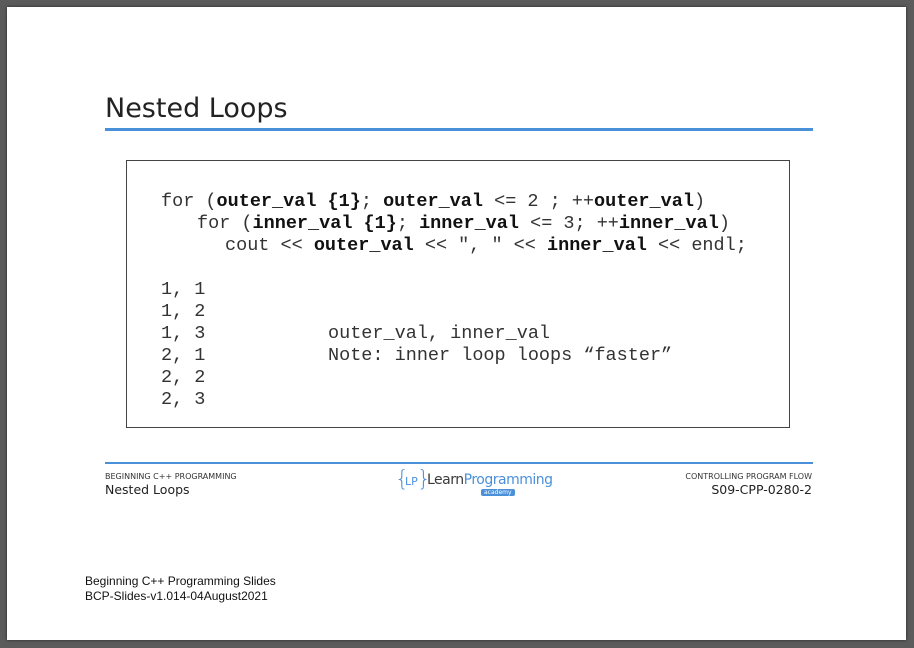 This screenshot has height=648, width=914. Describe the element at coordinates (183, 377) in the screenshot. I see `output-line: 2, 2` at that location.